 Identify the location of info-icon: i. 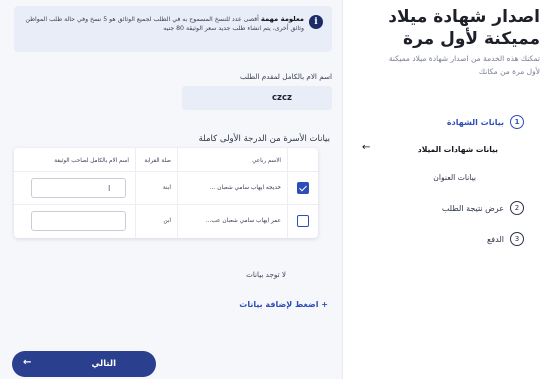
(316, 22).